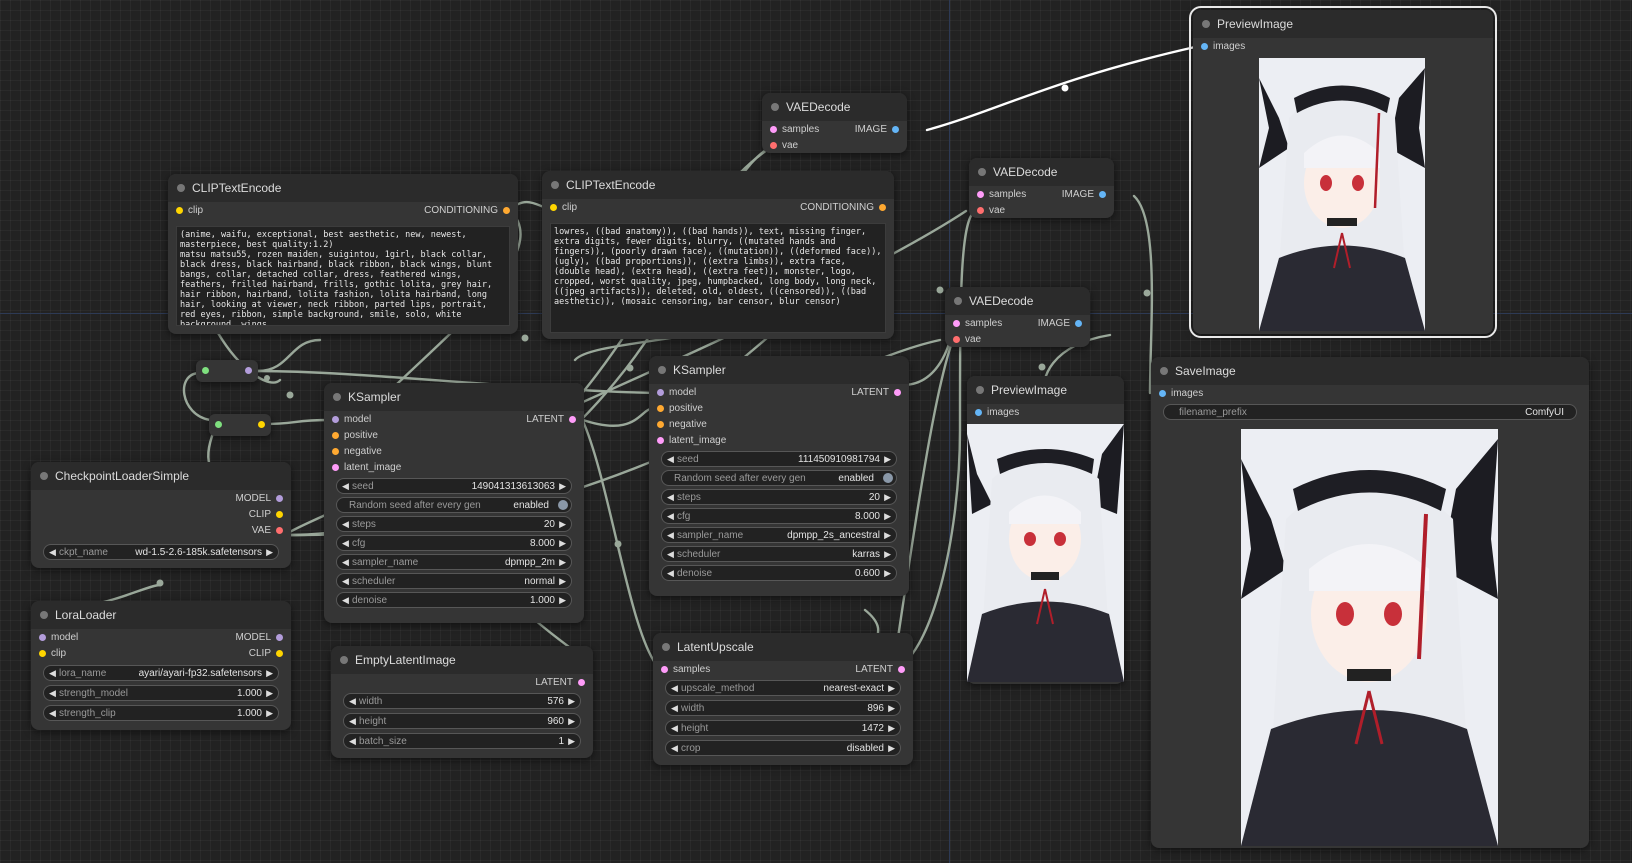 The height and width of the screenshot is (863, 1632). What do you see at coordinates (1017, 317) in the screenshot?
I see `node-vae-decode-3: VAEDecode samples vae IMAGE` at bounding box center [1017, 317].